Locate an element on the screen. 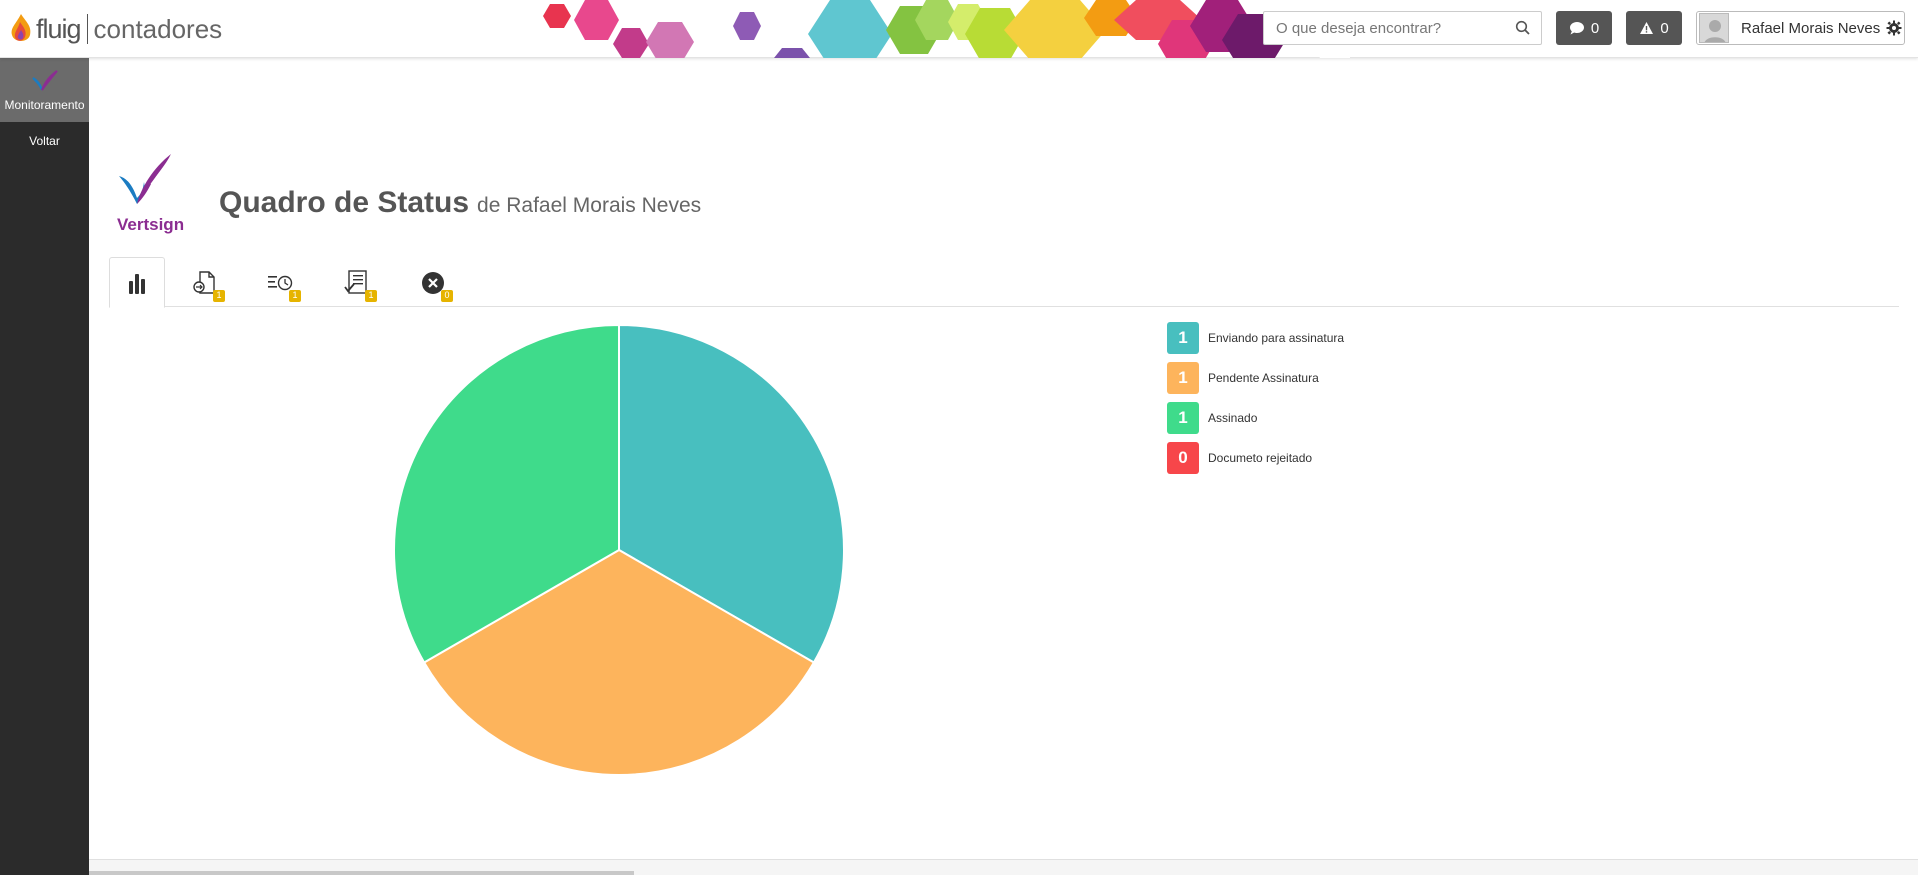 This screenshot has width=1918, height=875. page-title-text: Quadro de Status is located at coordinates (344, 202).